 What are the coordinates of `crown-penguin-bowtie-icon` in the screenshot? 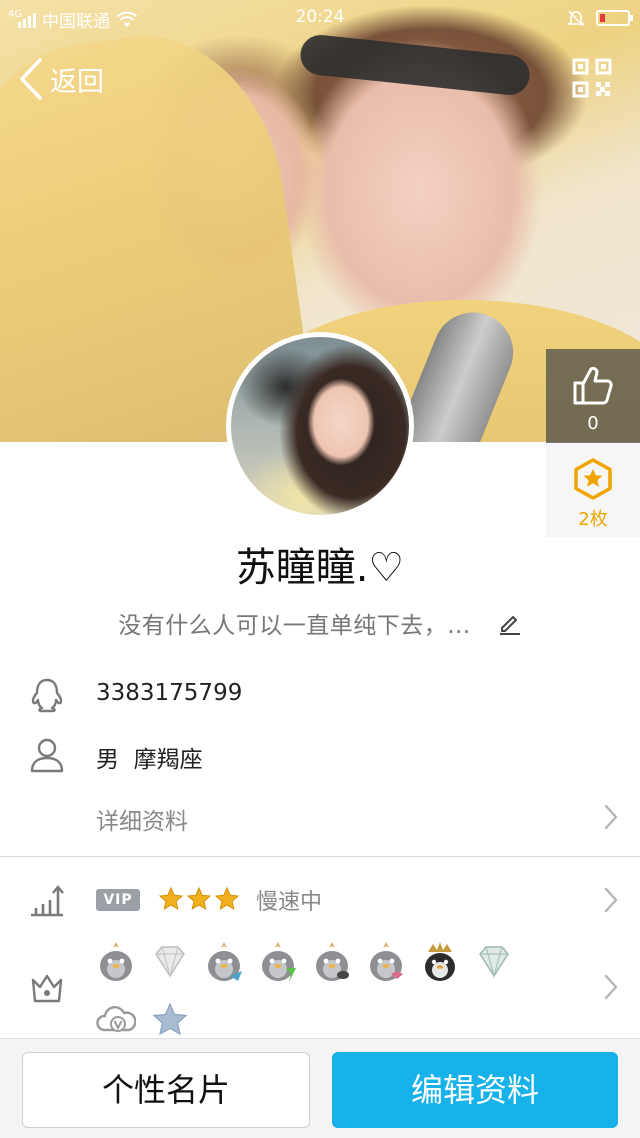 It's located at (386, 961).